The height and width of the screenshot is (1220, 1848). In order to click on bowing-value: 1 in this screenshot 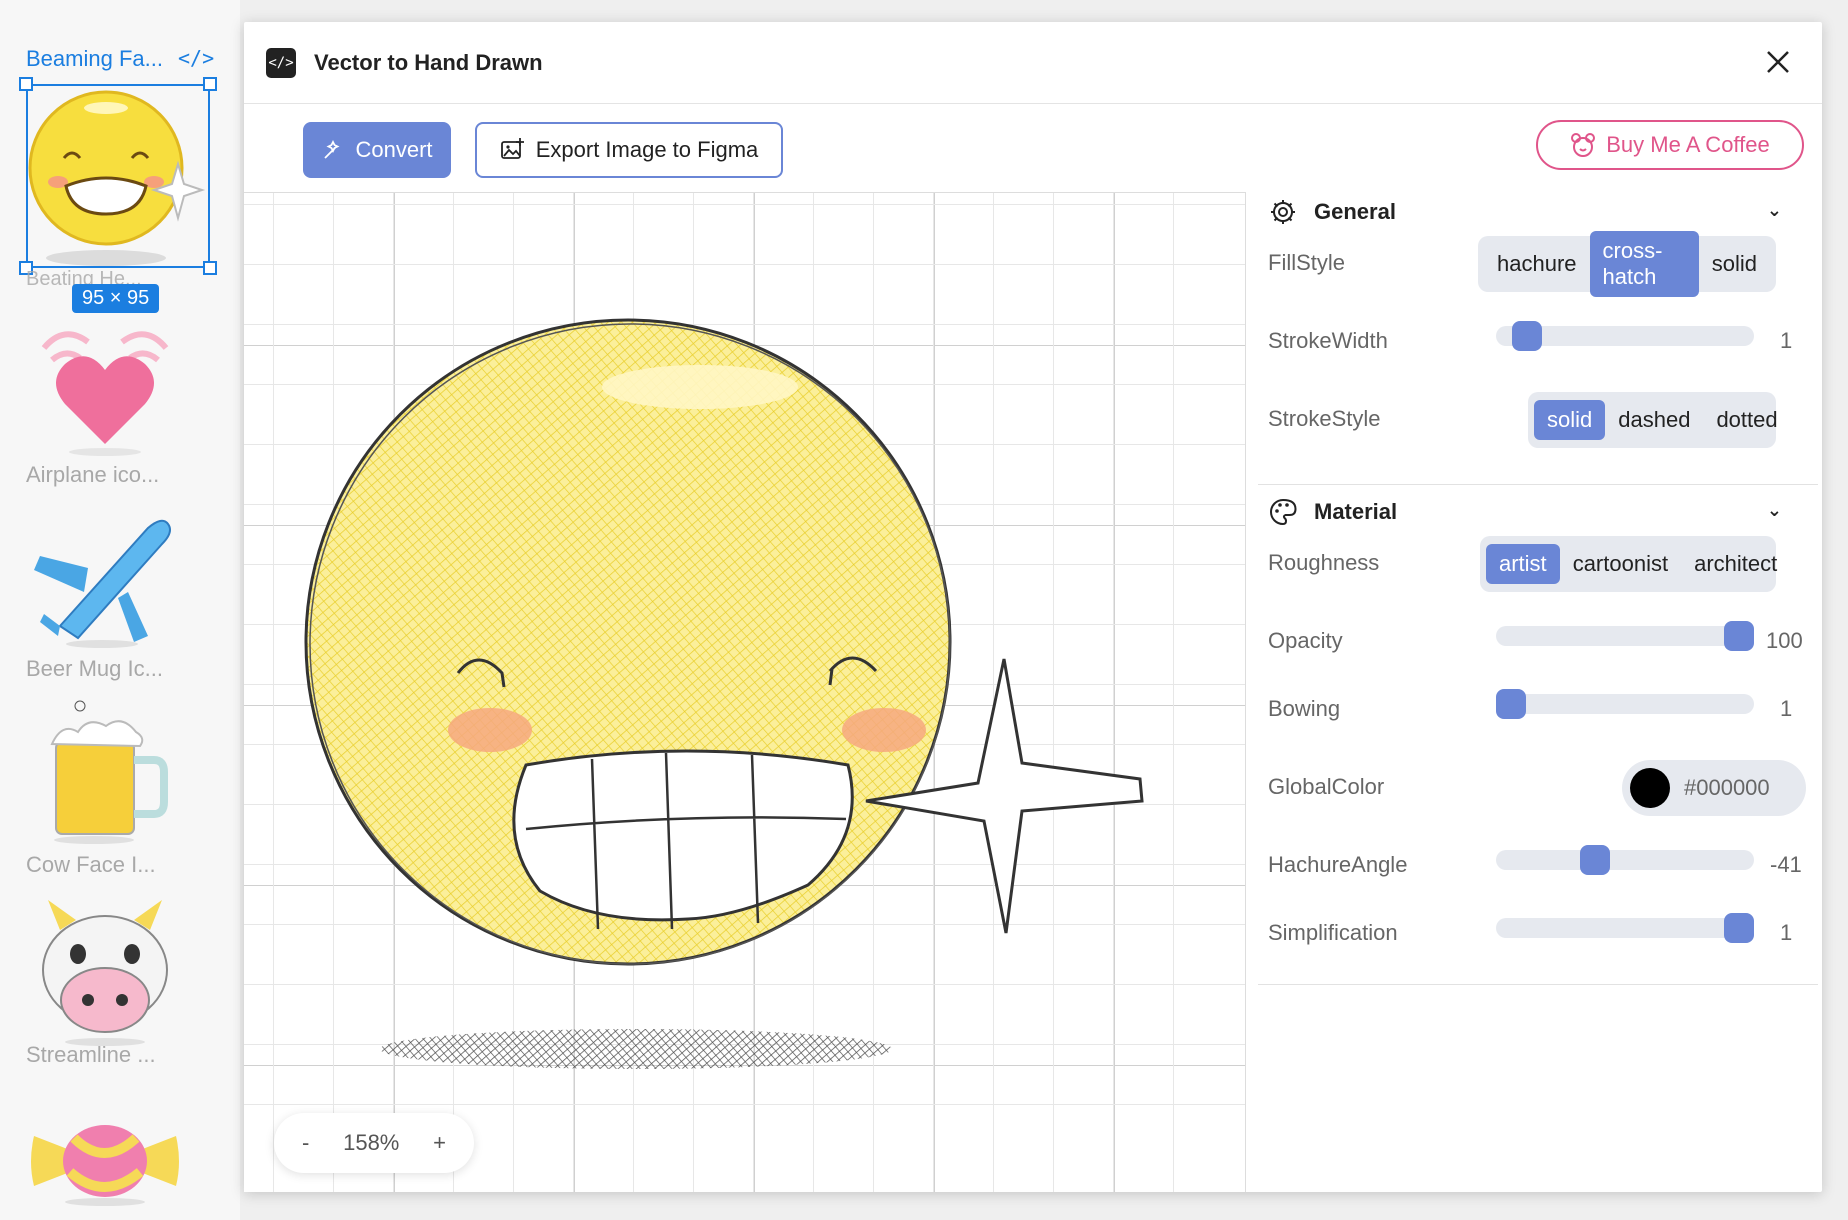, I will do `click(1786, 708)`.